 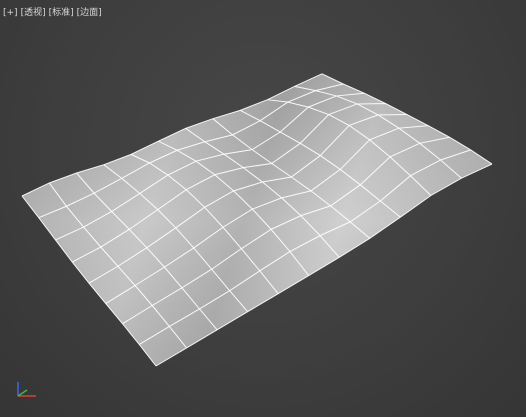 What do you see at coordinates (22, 393) in the screenshot?
I see `y-axis-icon` at bounding box center [22, 393].